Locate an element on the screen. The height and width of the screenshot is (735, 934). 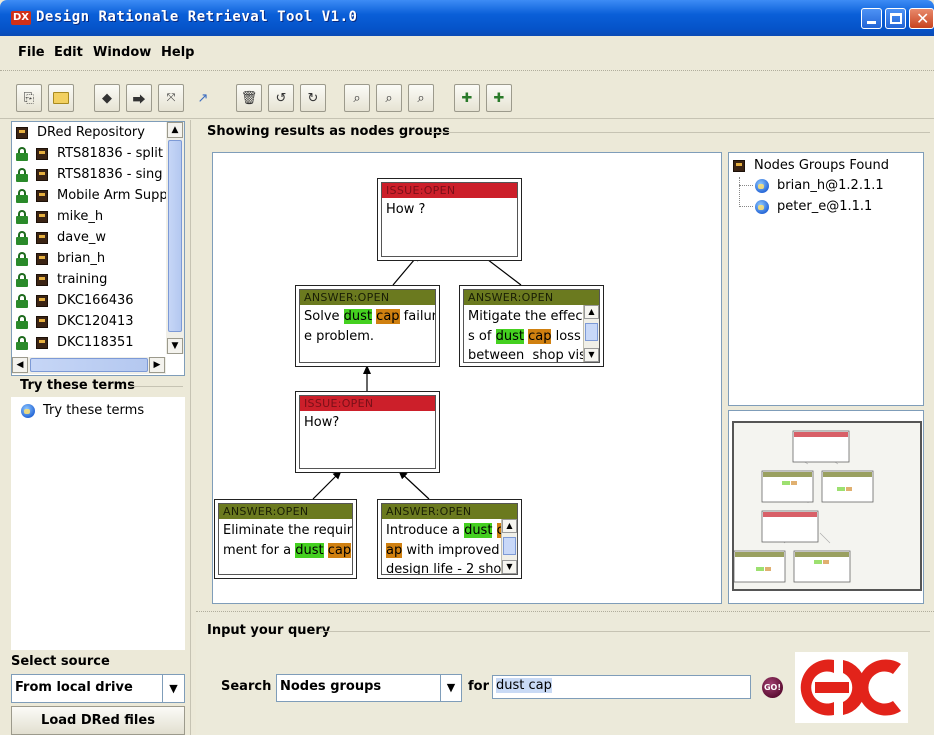
tree-item-label: Mobile Arm Supp is located at coordinates (112, 195).